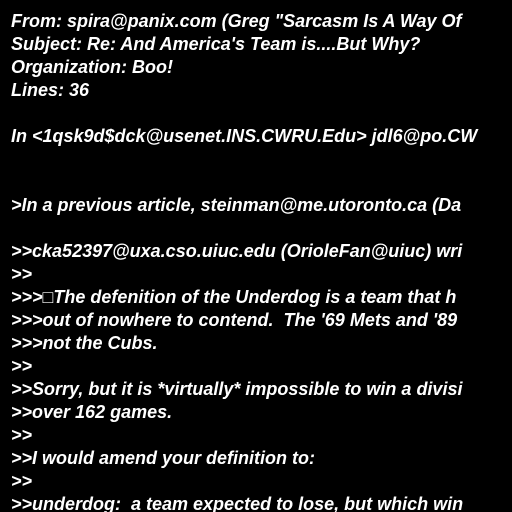 The image size is (512, 512). What do you see at coordinates (84, 343) in the screenshot?
I see `quoted-body-line: >>>not the Cubs.` at bounding box center [84, 343].